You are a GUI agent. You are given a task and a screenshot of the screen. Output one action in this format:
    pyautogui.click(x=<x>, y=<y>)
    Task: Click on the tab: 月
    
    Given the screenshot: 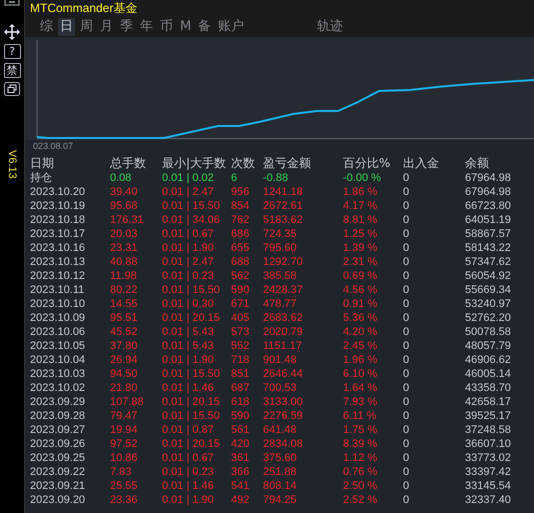 What is the action you would take?
    pyautogui.click(x=106, y=27)
    